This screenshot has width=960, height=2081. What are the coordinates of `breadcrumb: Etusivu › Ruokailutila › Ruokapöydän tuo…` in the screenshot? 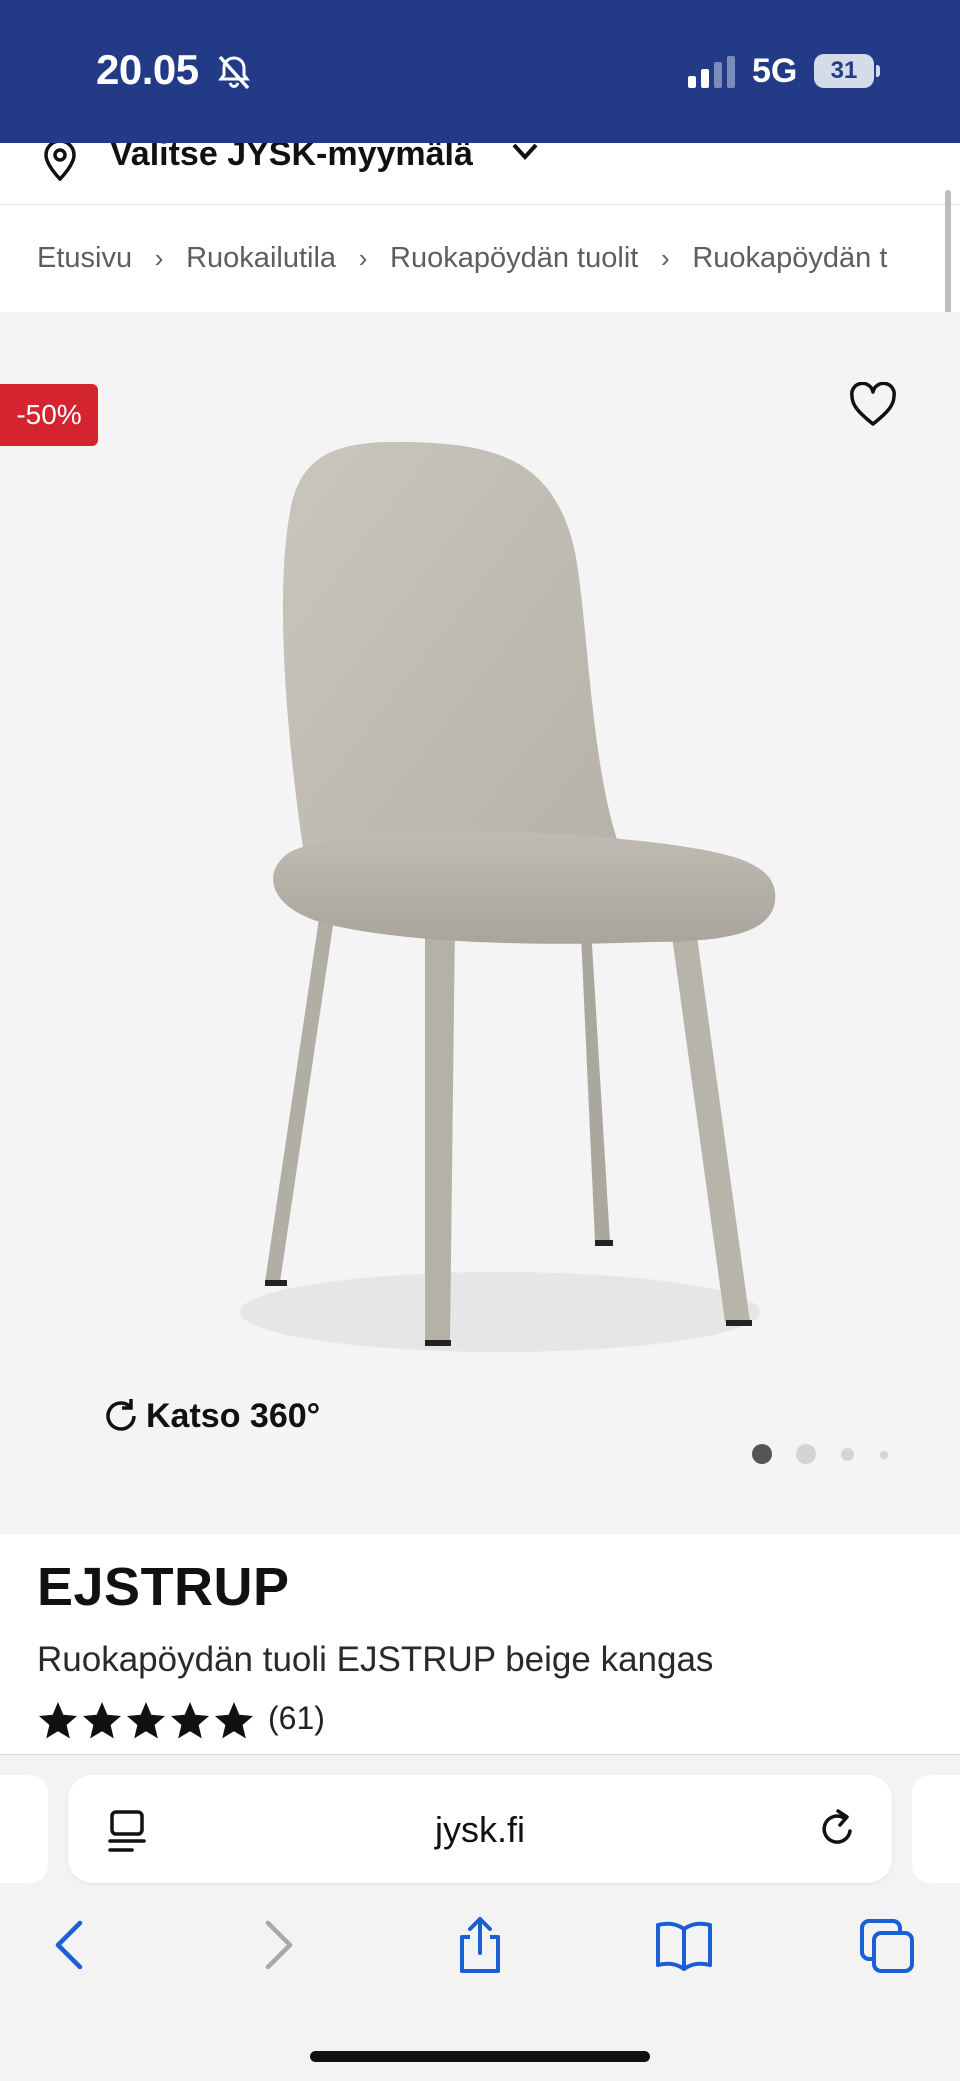 It's located at (473, 259).